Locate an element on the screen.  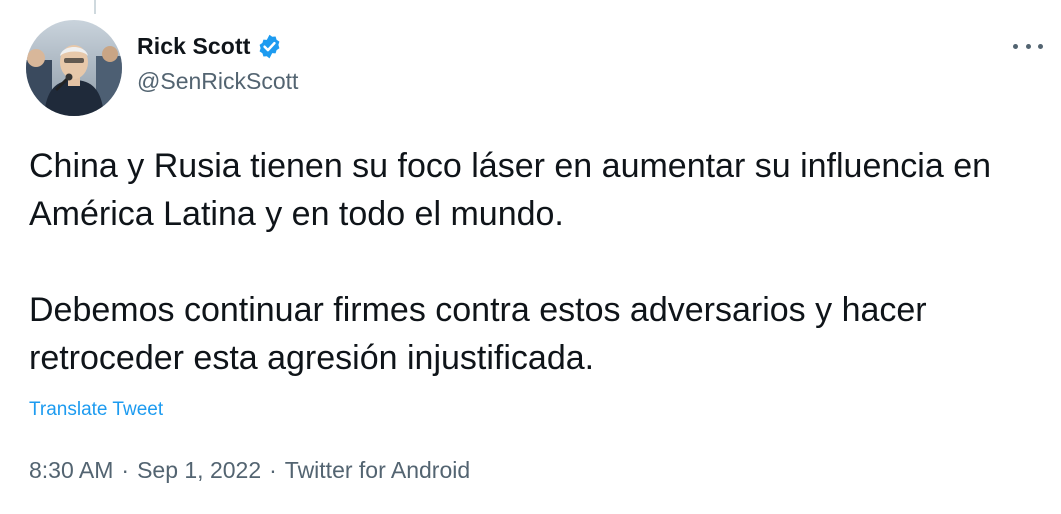
author-name: Rick Scott is located at coordinates (193, 46).